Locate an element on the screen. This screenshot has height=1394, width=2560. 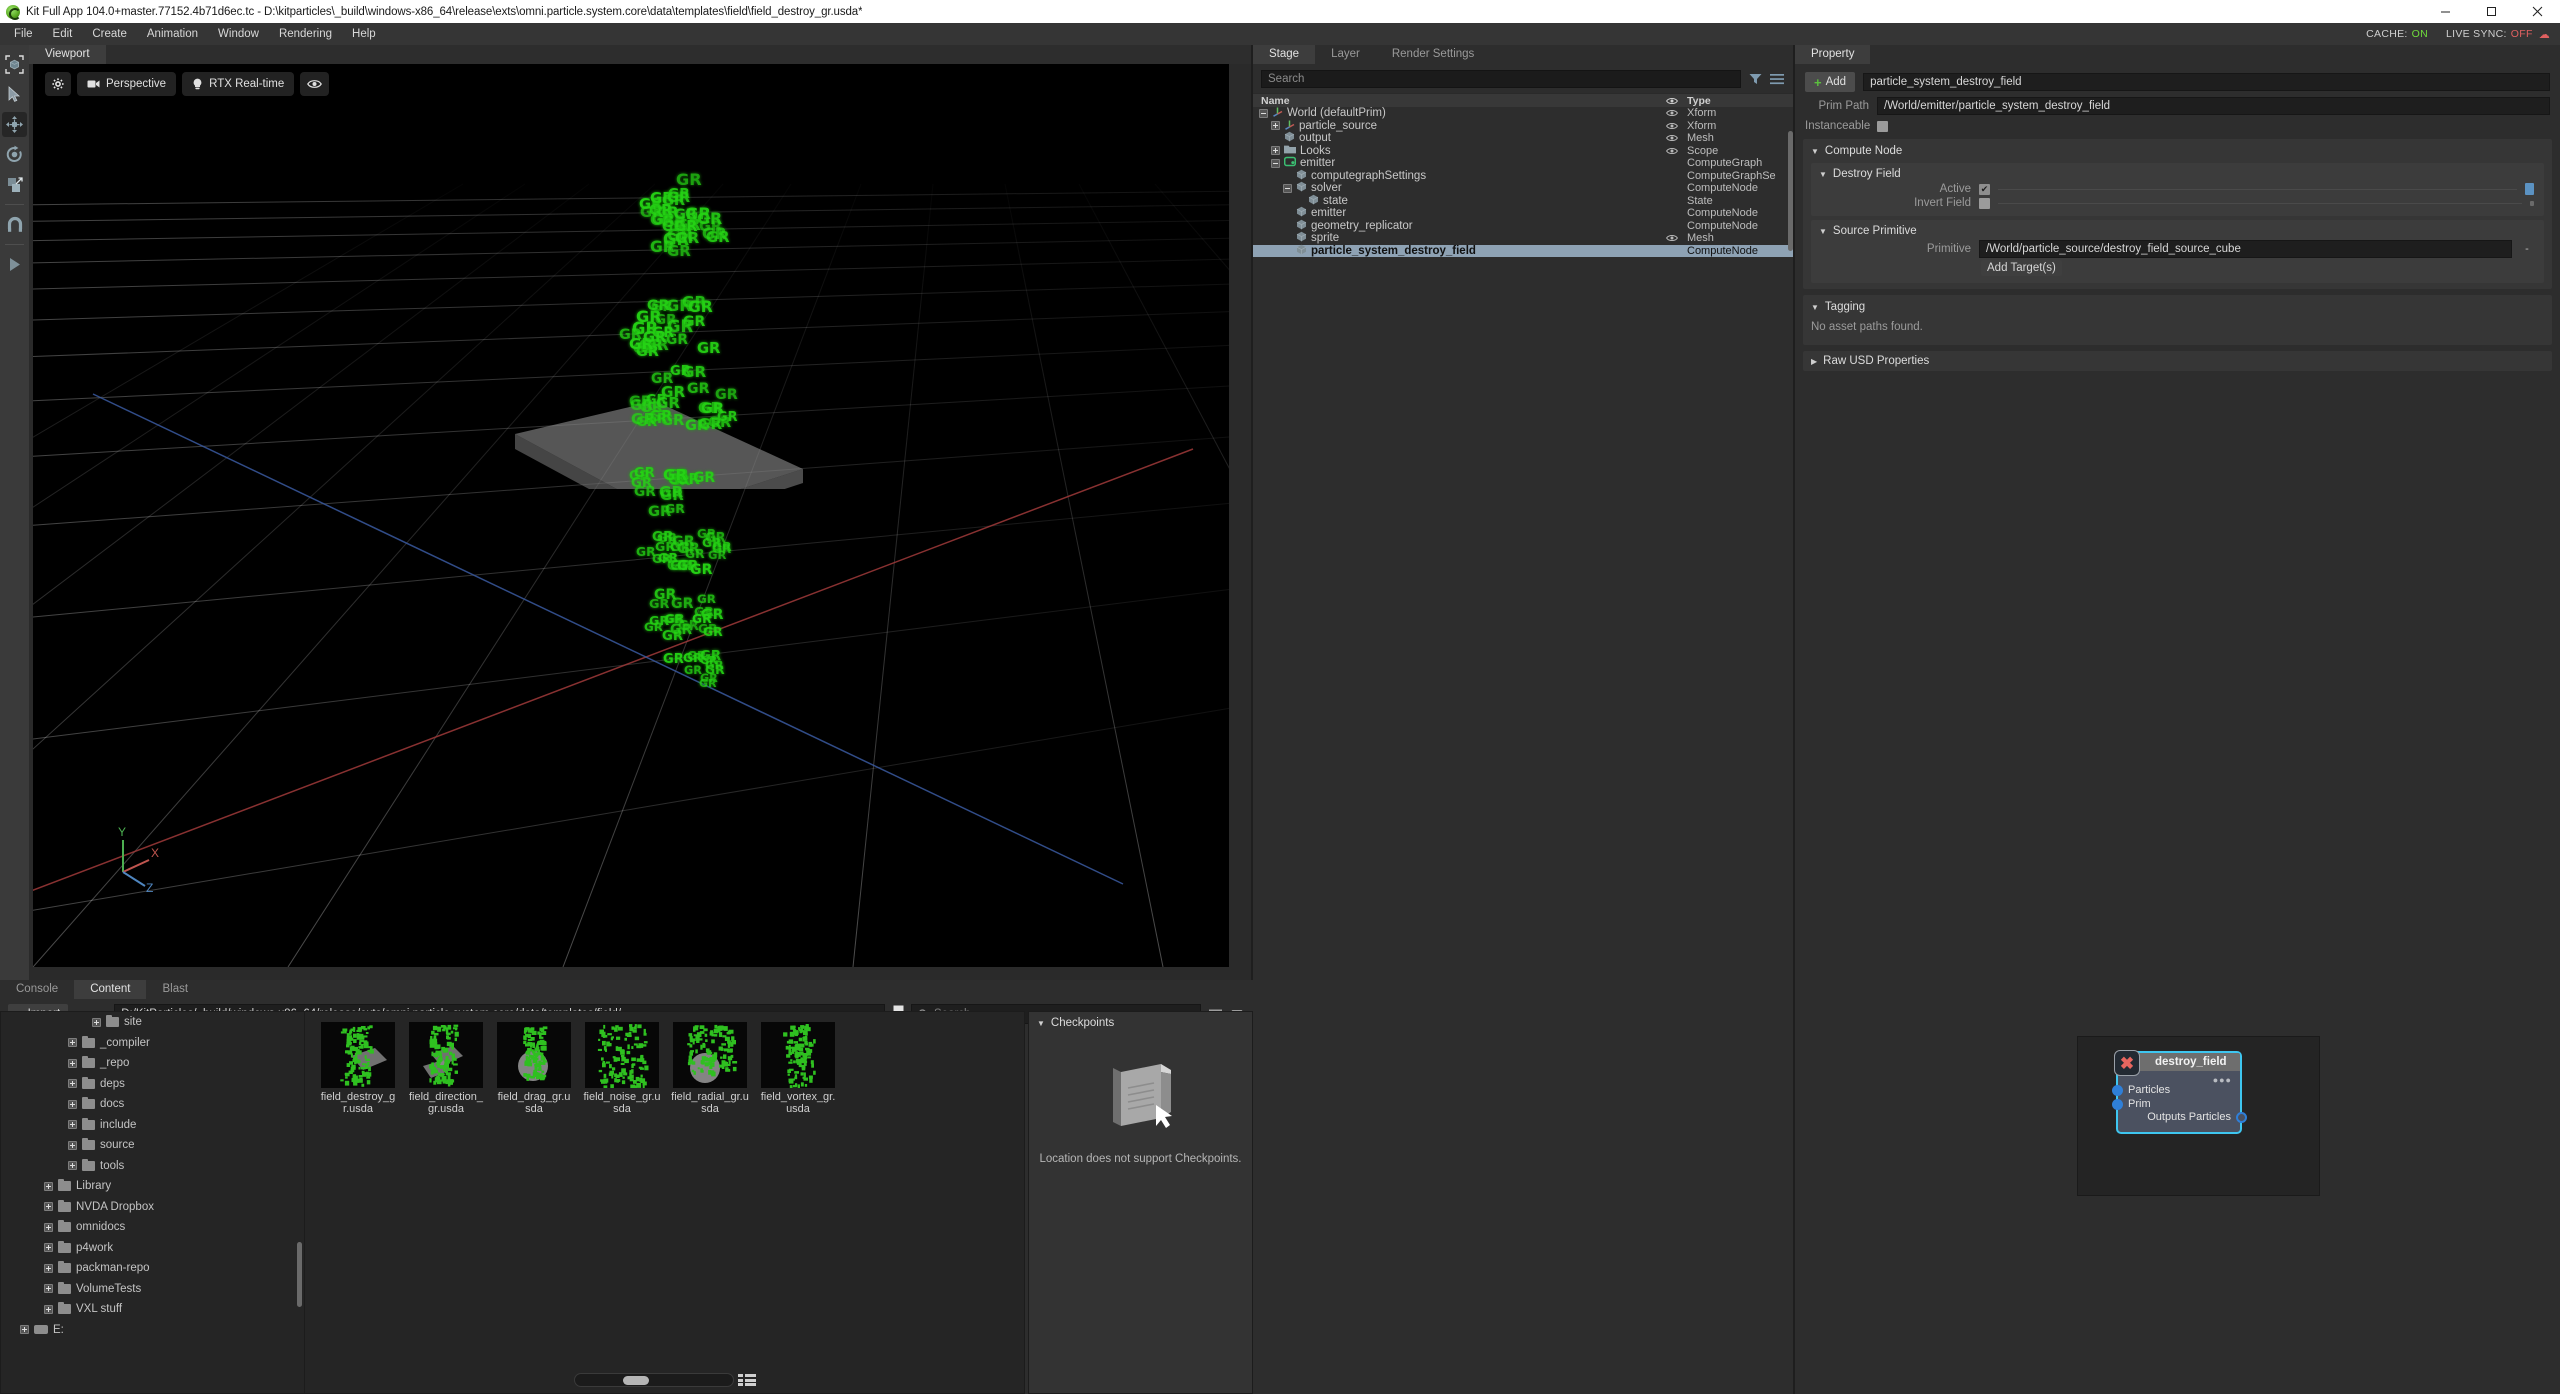
stage-tree-row: emitter ComputeNode is located at coordinates (1523, 213).